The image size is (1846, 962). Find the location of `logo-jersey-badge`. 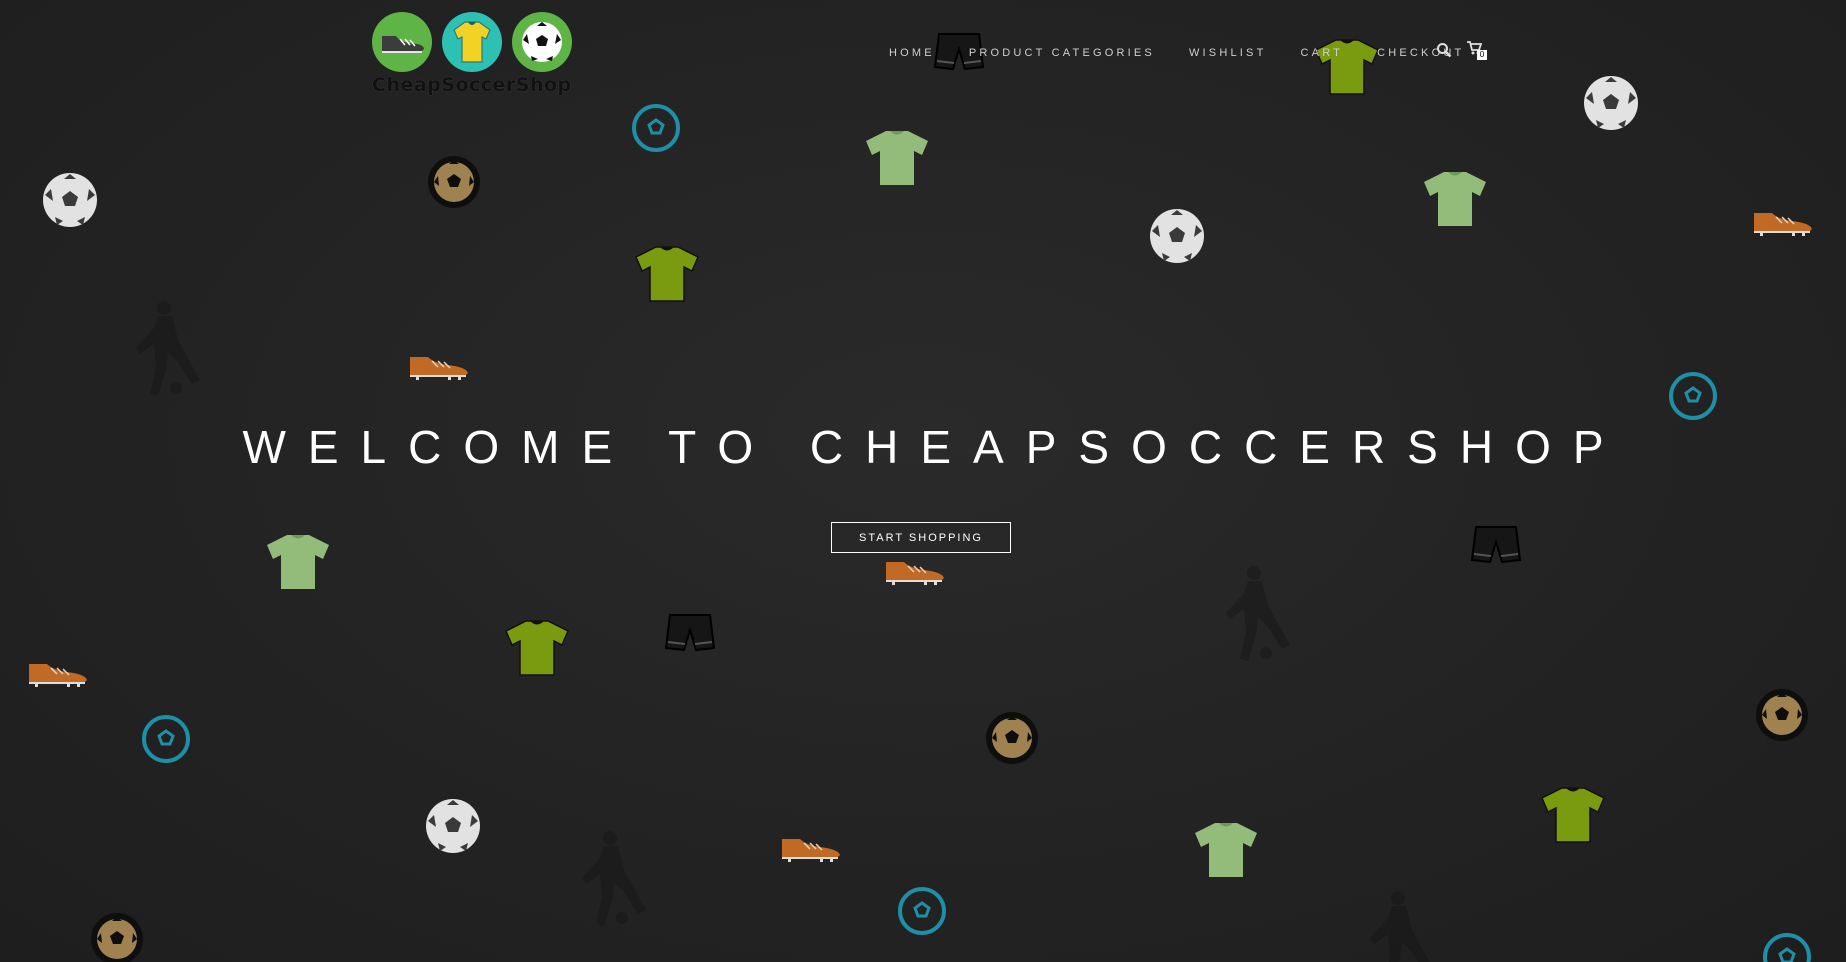

logo-jersey-badge is located at coordinates (472, 42).